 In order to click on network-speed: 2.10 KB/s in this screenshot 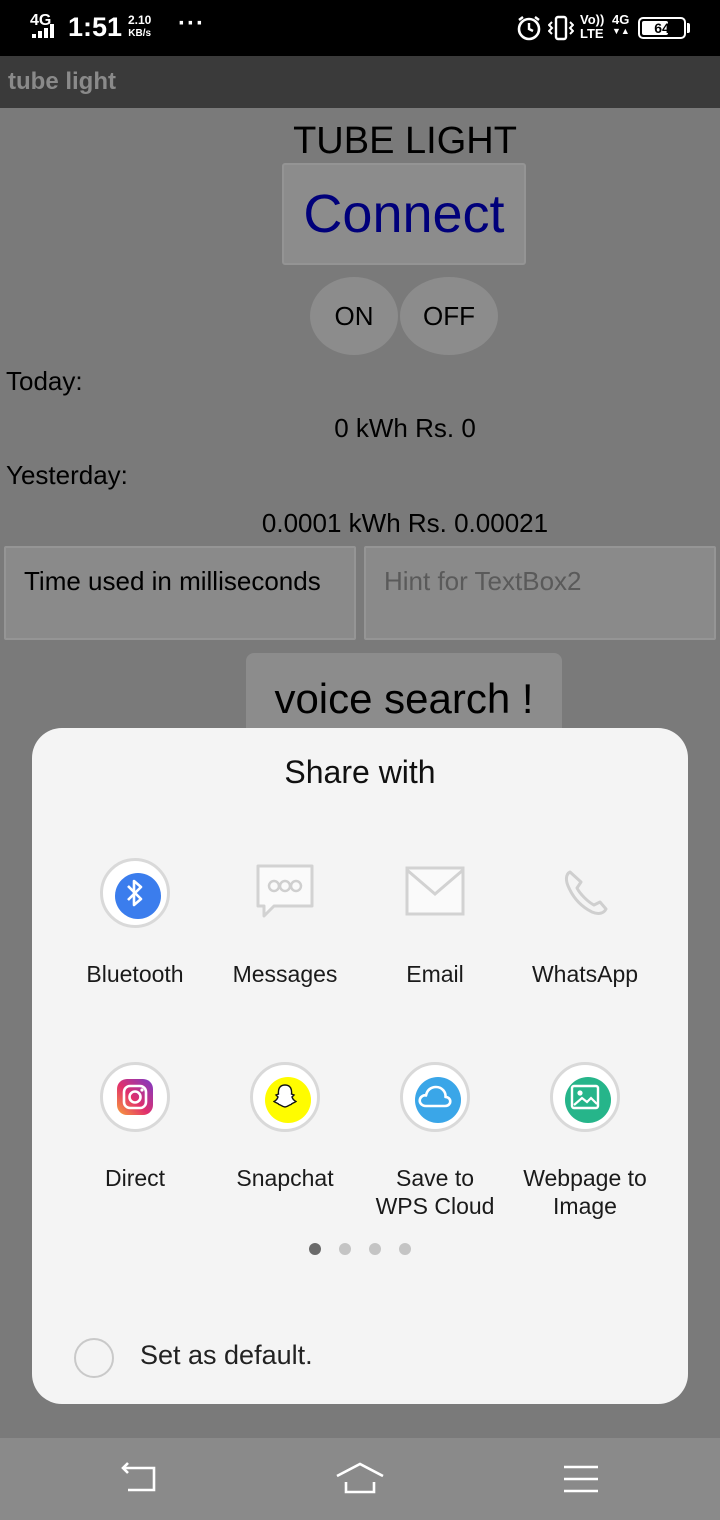, I will do `click(139, 27)`.